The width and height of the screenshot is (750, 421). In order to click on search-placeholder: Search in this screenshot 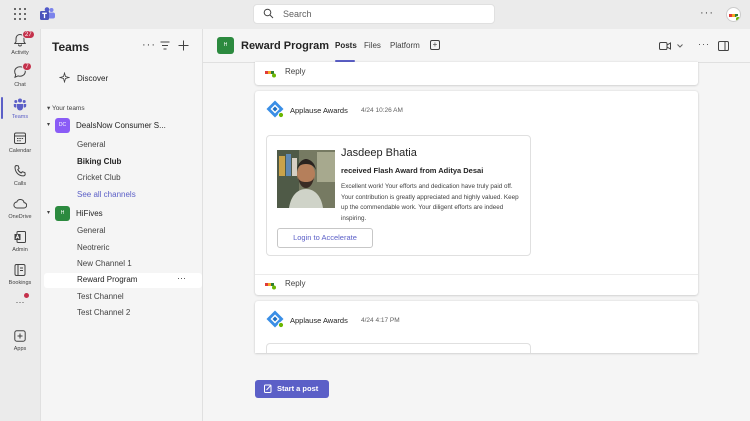, I will do `click(297, 14)`.